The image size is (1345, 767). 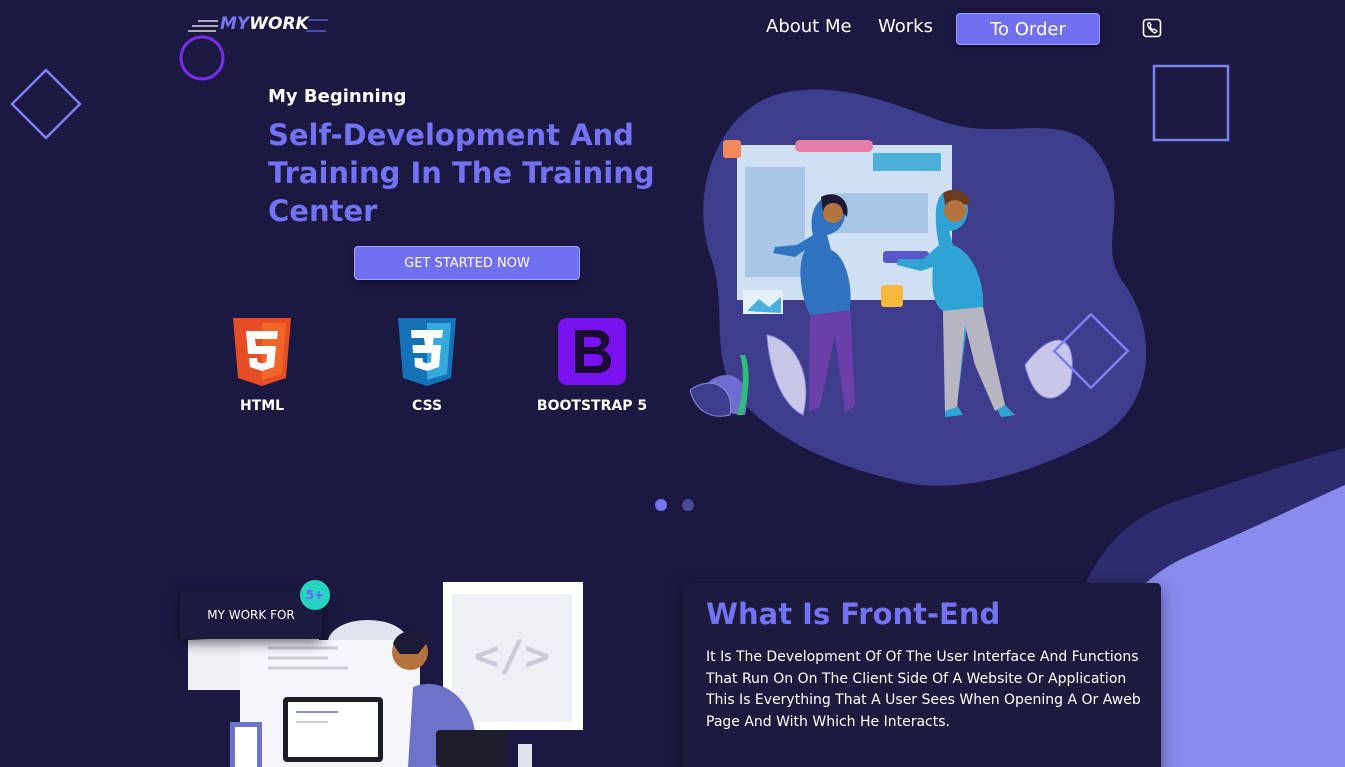 What do you see at coordinates (809, 26) in the screenshot?
I see `nav-about-me: About Me` at bounding box center [809, 26].